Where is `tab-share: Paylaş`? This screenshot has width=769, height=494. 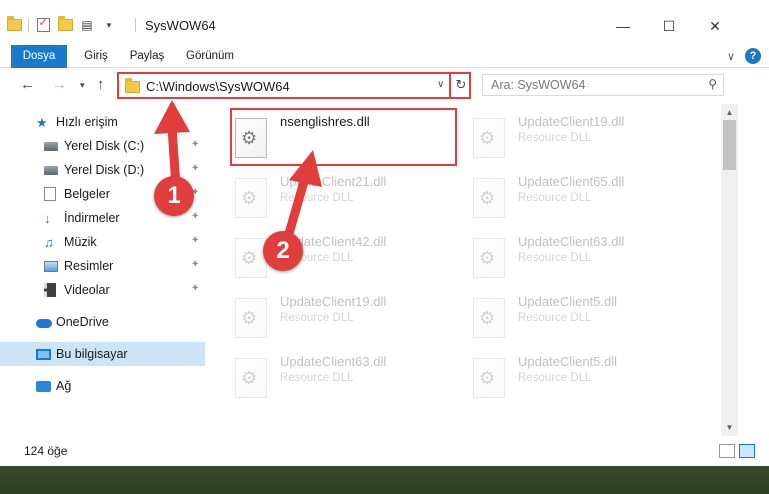
tab-share: Paylaş is located at coordinates (147, 56).